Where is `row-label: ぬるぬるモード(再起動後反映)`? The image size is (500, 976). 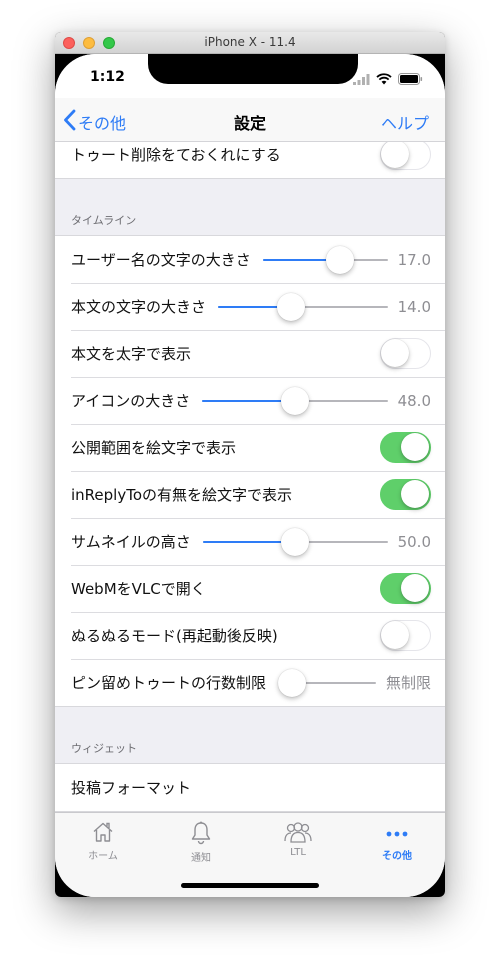 row-label: ぬるぬるモード(再起動後反映) is located at coordinates (174, 636).